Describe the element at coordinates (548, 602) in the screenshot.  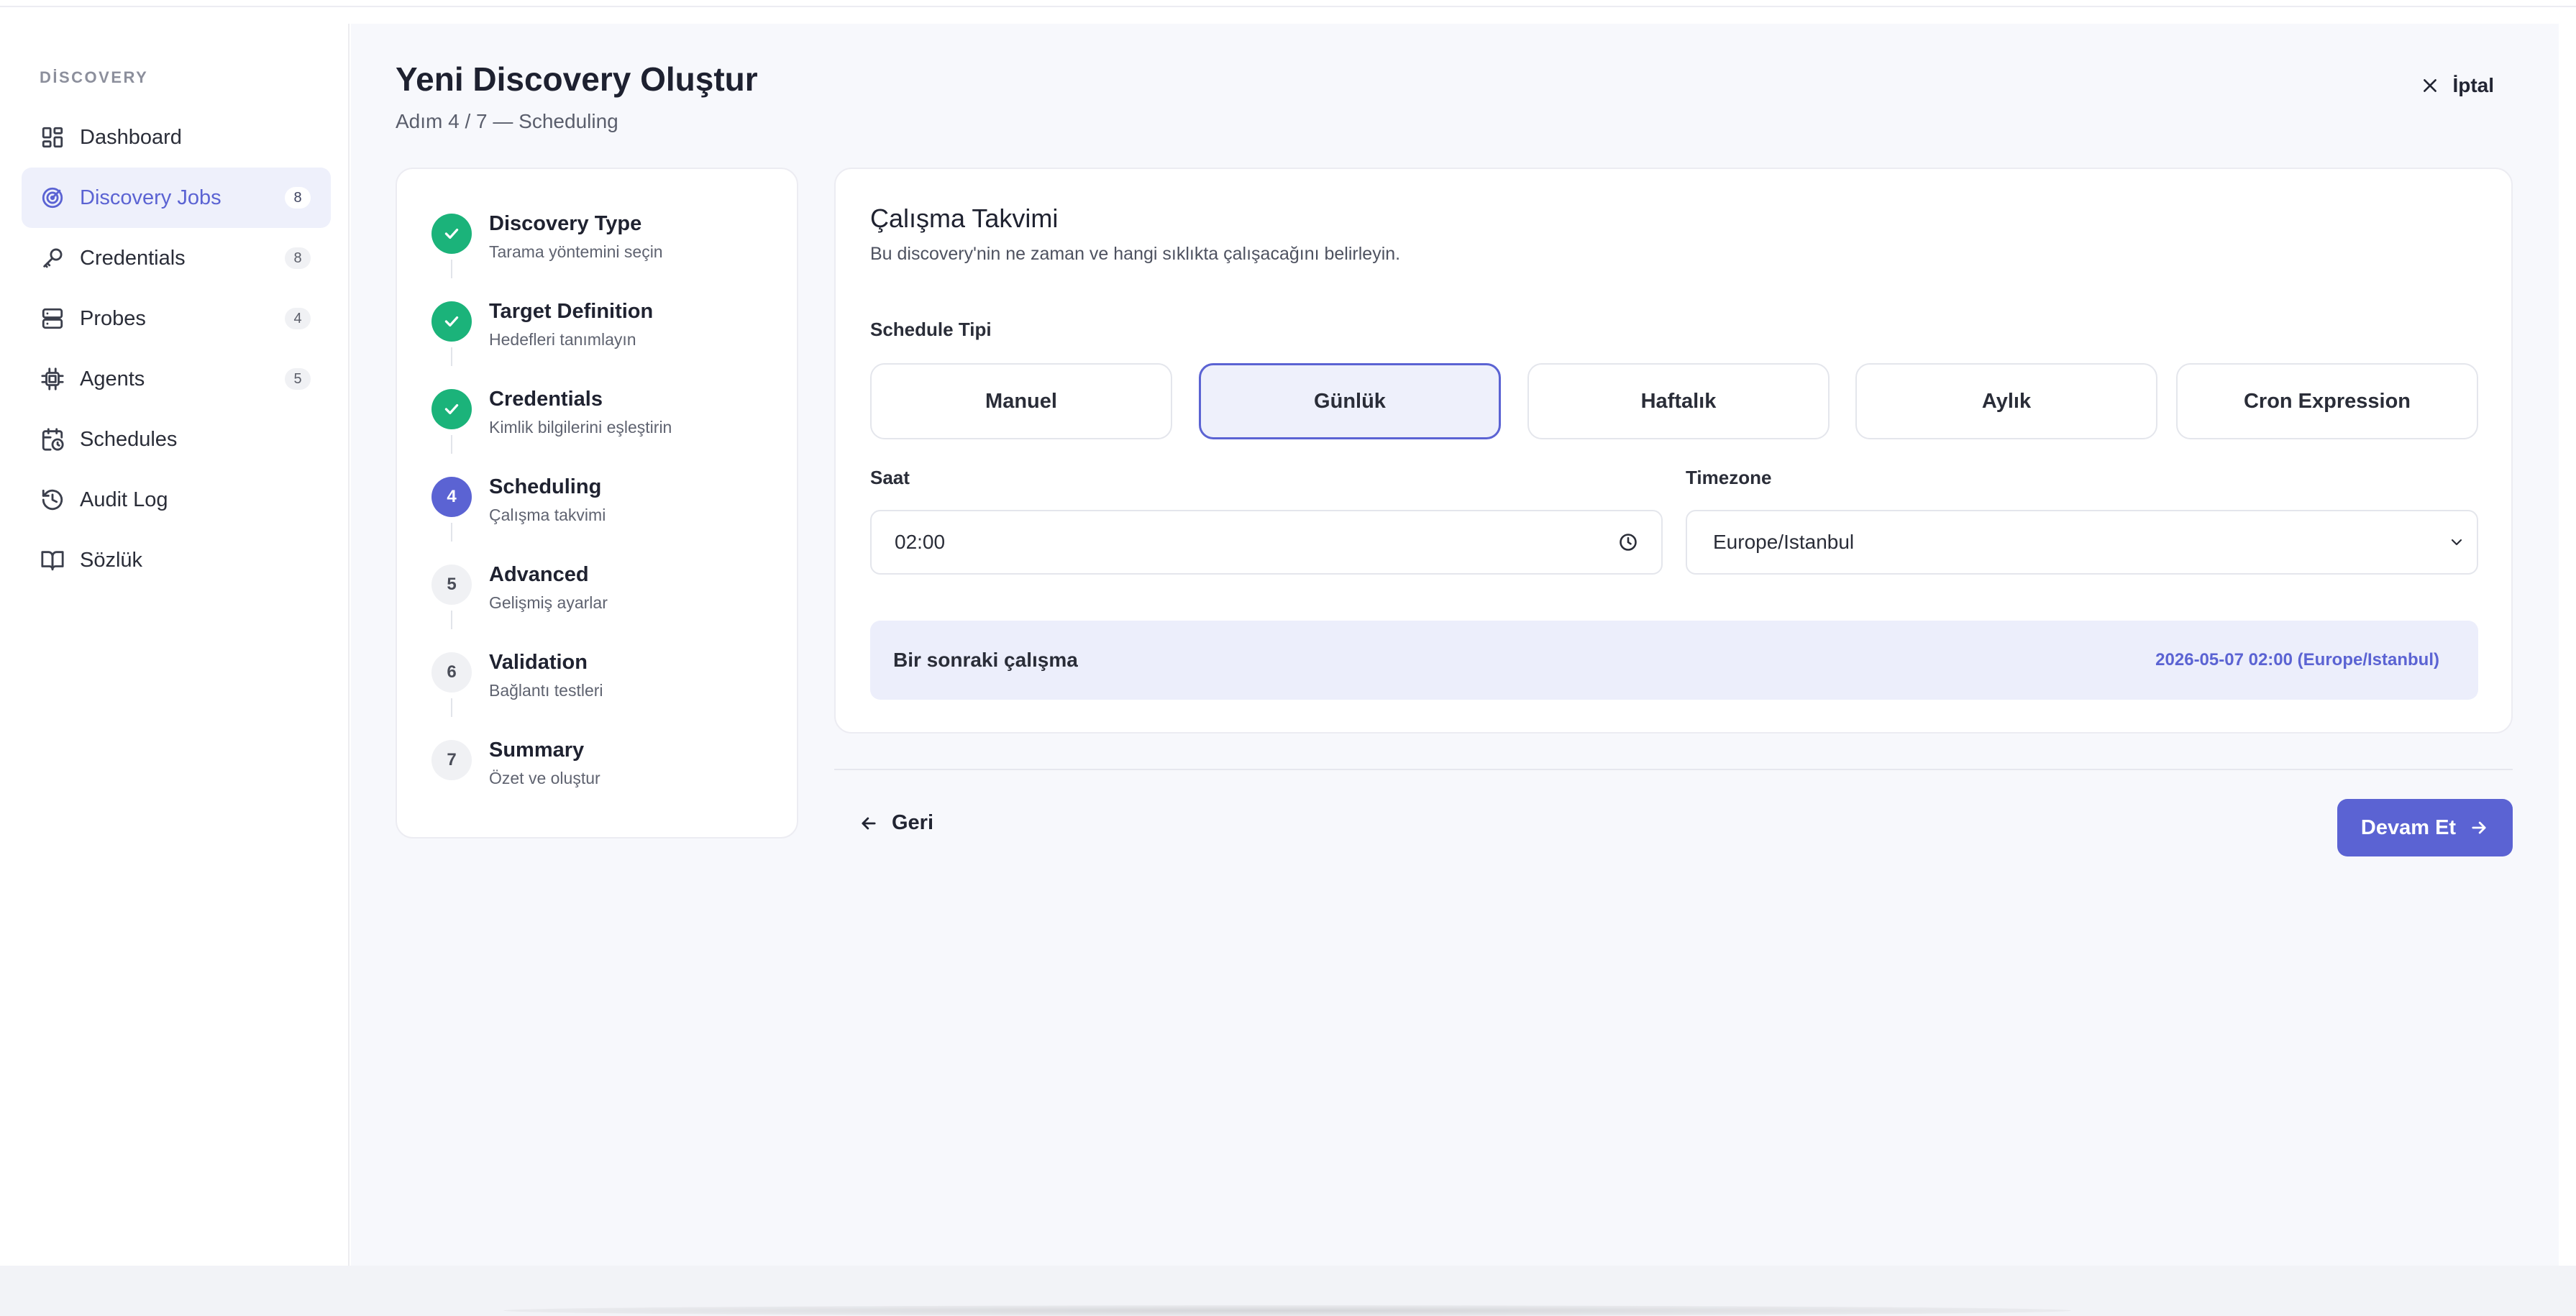
I see `step-desc: Gelişmiş ayarlar` at that location.